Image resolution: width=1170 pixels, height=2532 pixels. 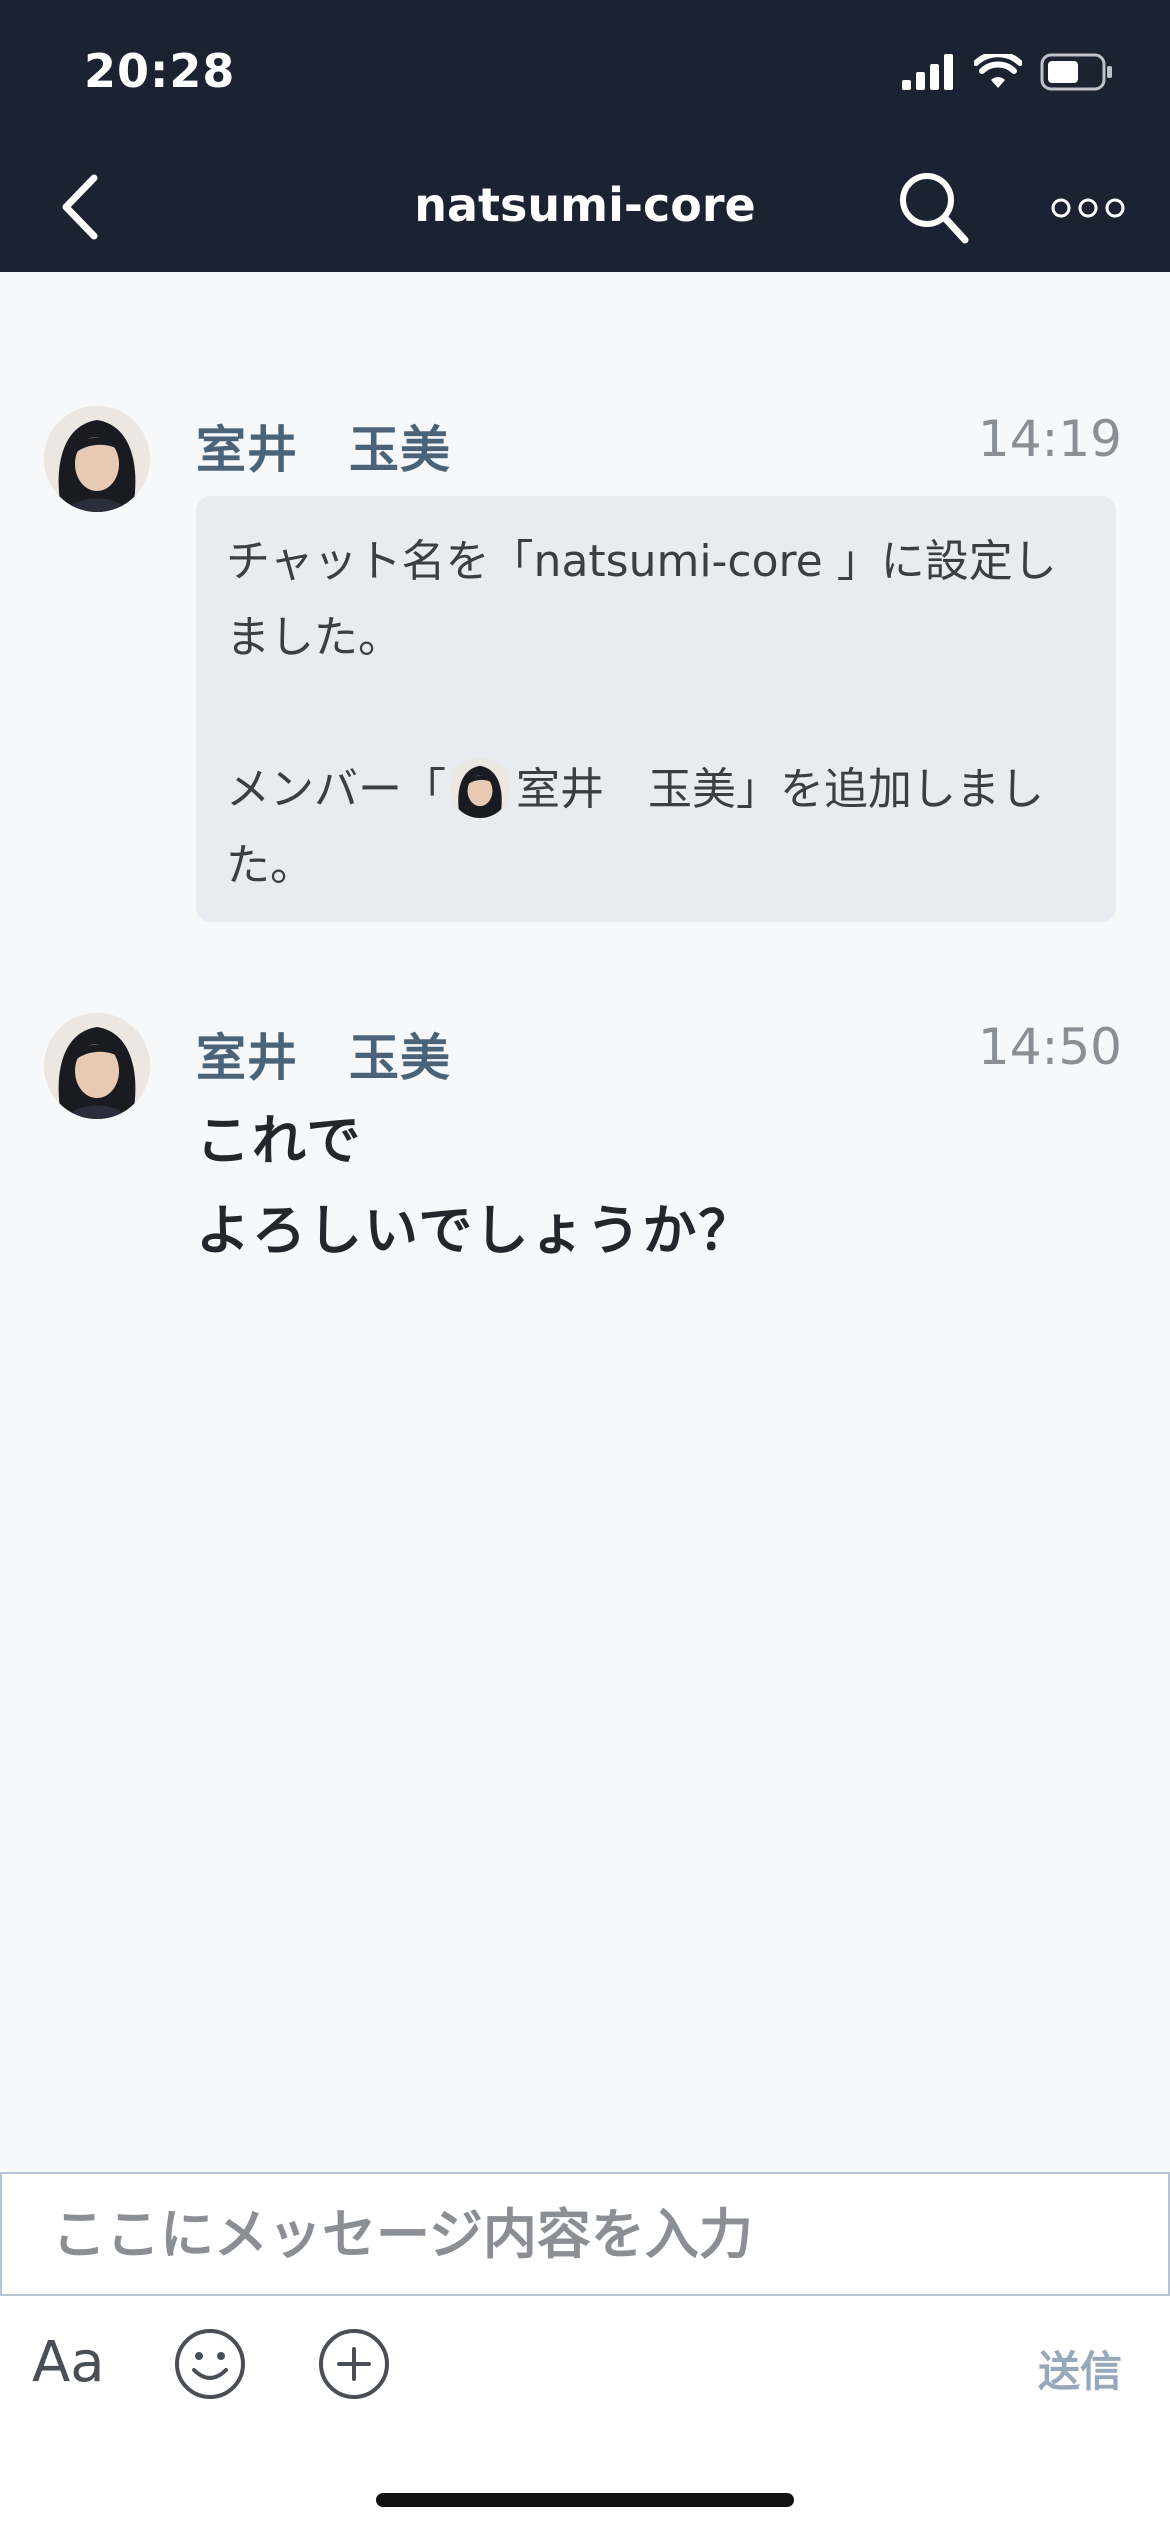 I want to click on message-time: 14:19, so click(x=1049, y=439).